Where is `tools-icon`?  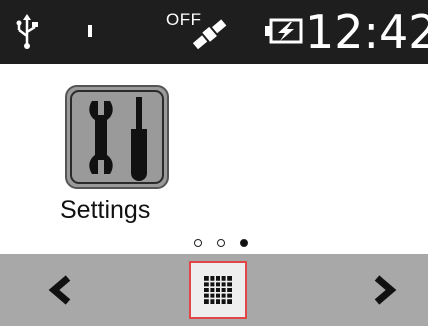 tools-icon is located at coordinates (118, 139).